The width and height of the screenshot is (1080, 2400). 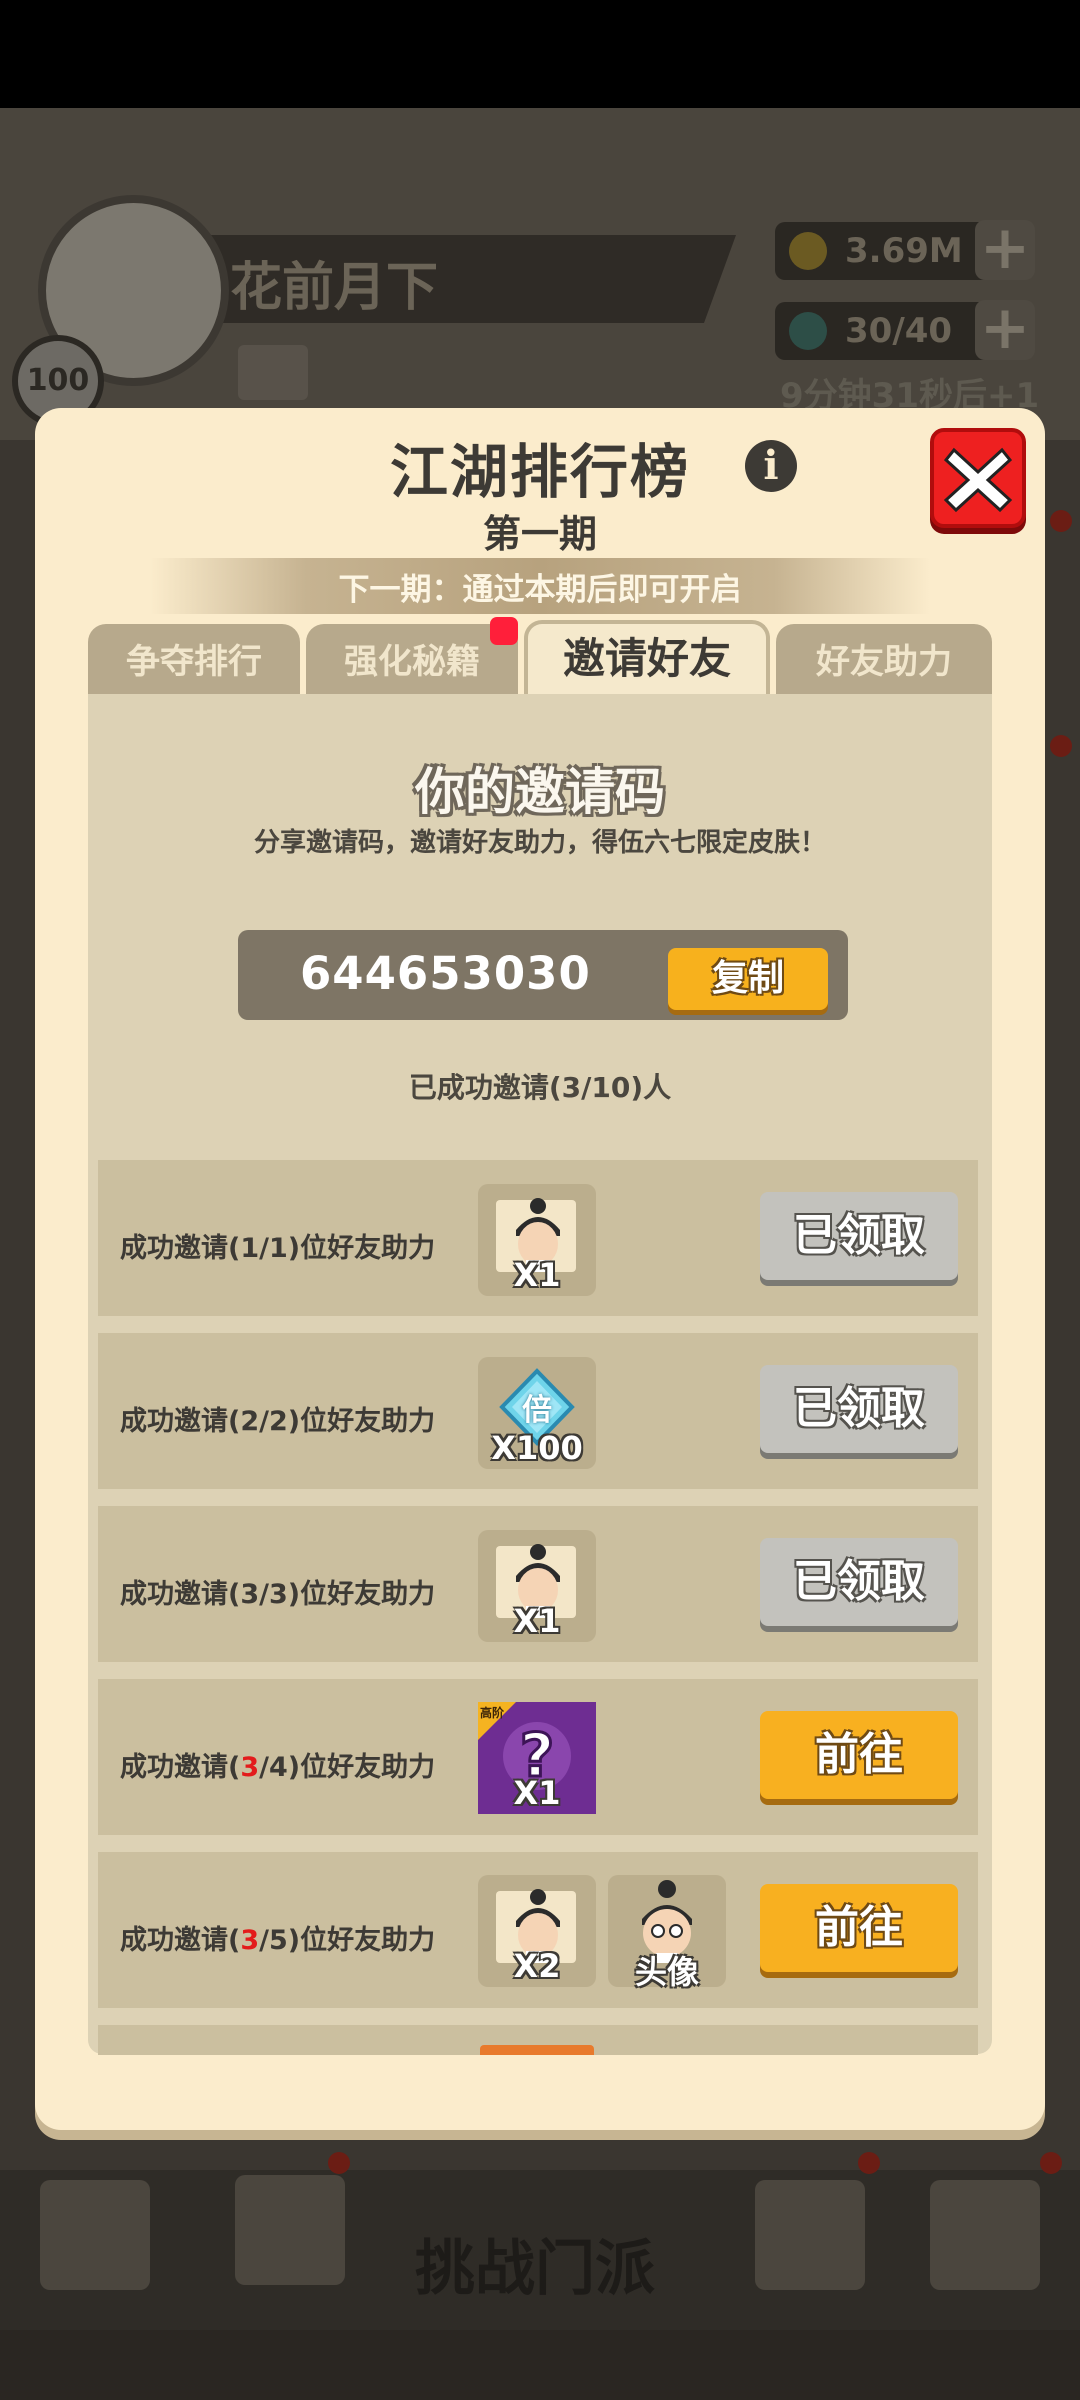 I want to click on player-name: 花前月下, so click(x=334, y=288).